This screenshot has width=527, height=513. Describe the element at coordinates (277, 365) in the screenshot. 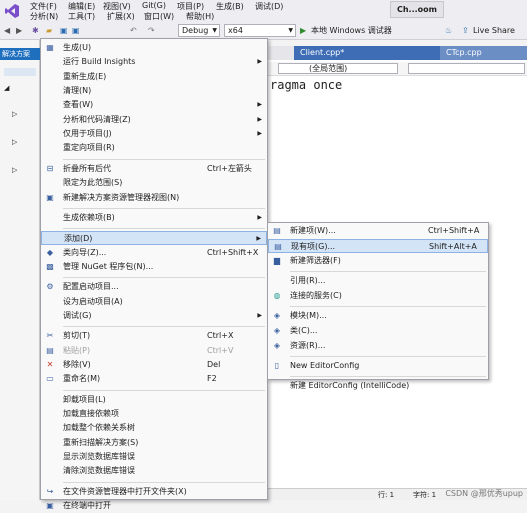

I see `editorconfig-icon: ▯` at that location.